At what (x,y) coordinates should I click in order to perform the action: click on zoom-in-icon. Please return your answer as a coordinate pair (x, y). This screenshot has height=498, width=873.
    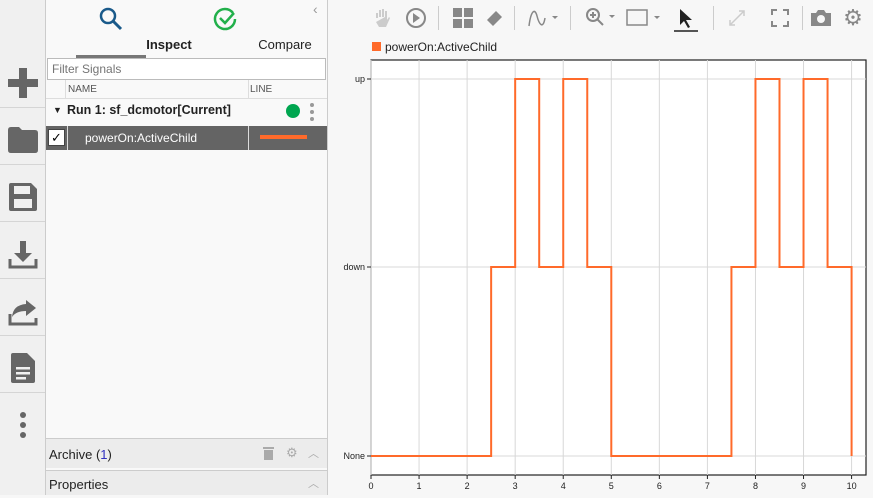
    Looking at the image, I should click on (600, 17).